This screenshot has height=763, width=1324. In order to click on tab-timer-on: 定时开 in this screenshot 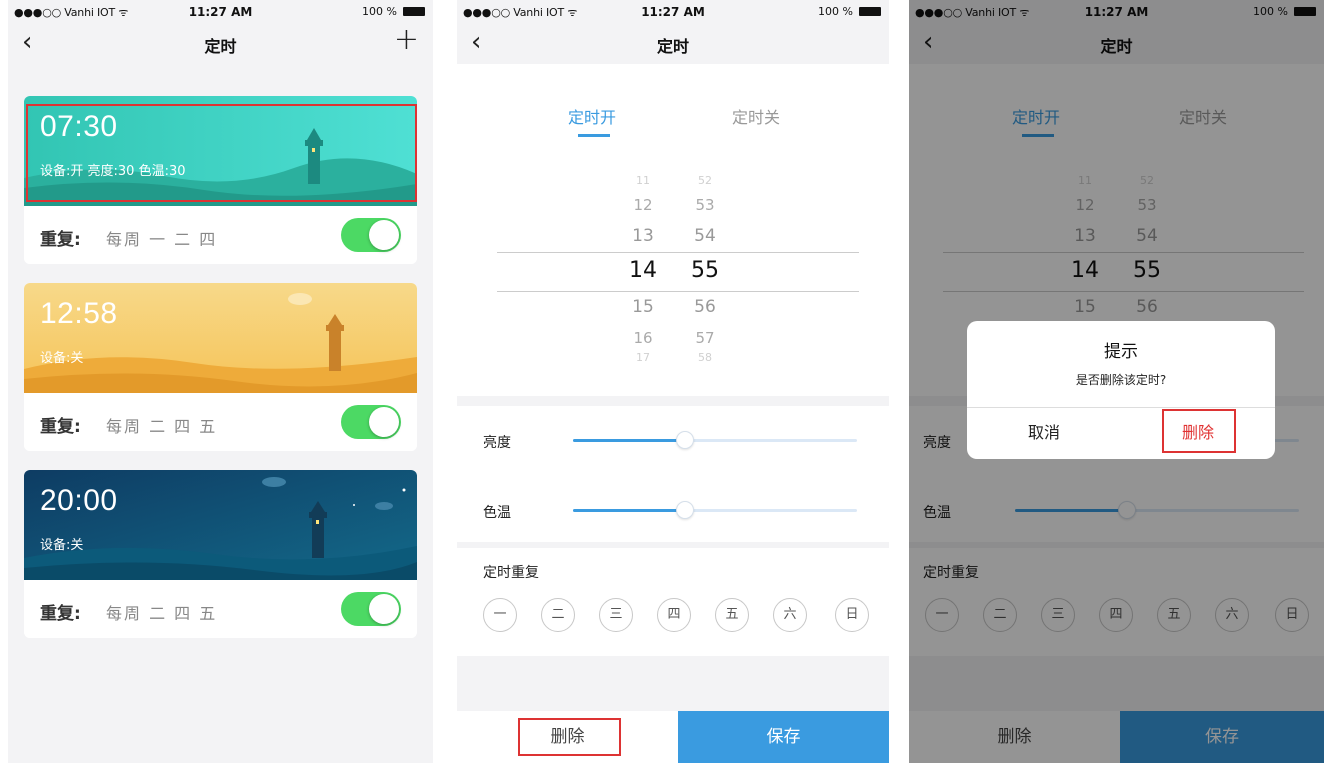, I will do `click(592, 116)`.